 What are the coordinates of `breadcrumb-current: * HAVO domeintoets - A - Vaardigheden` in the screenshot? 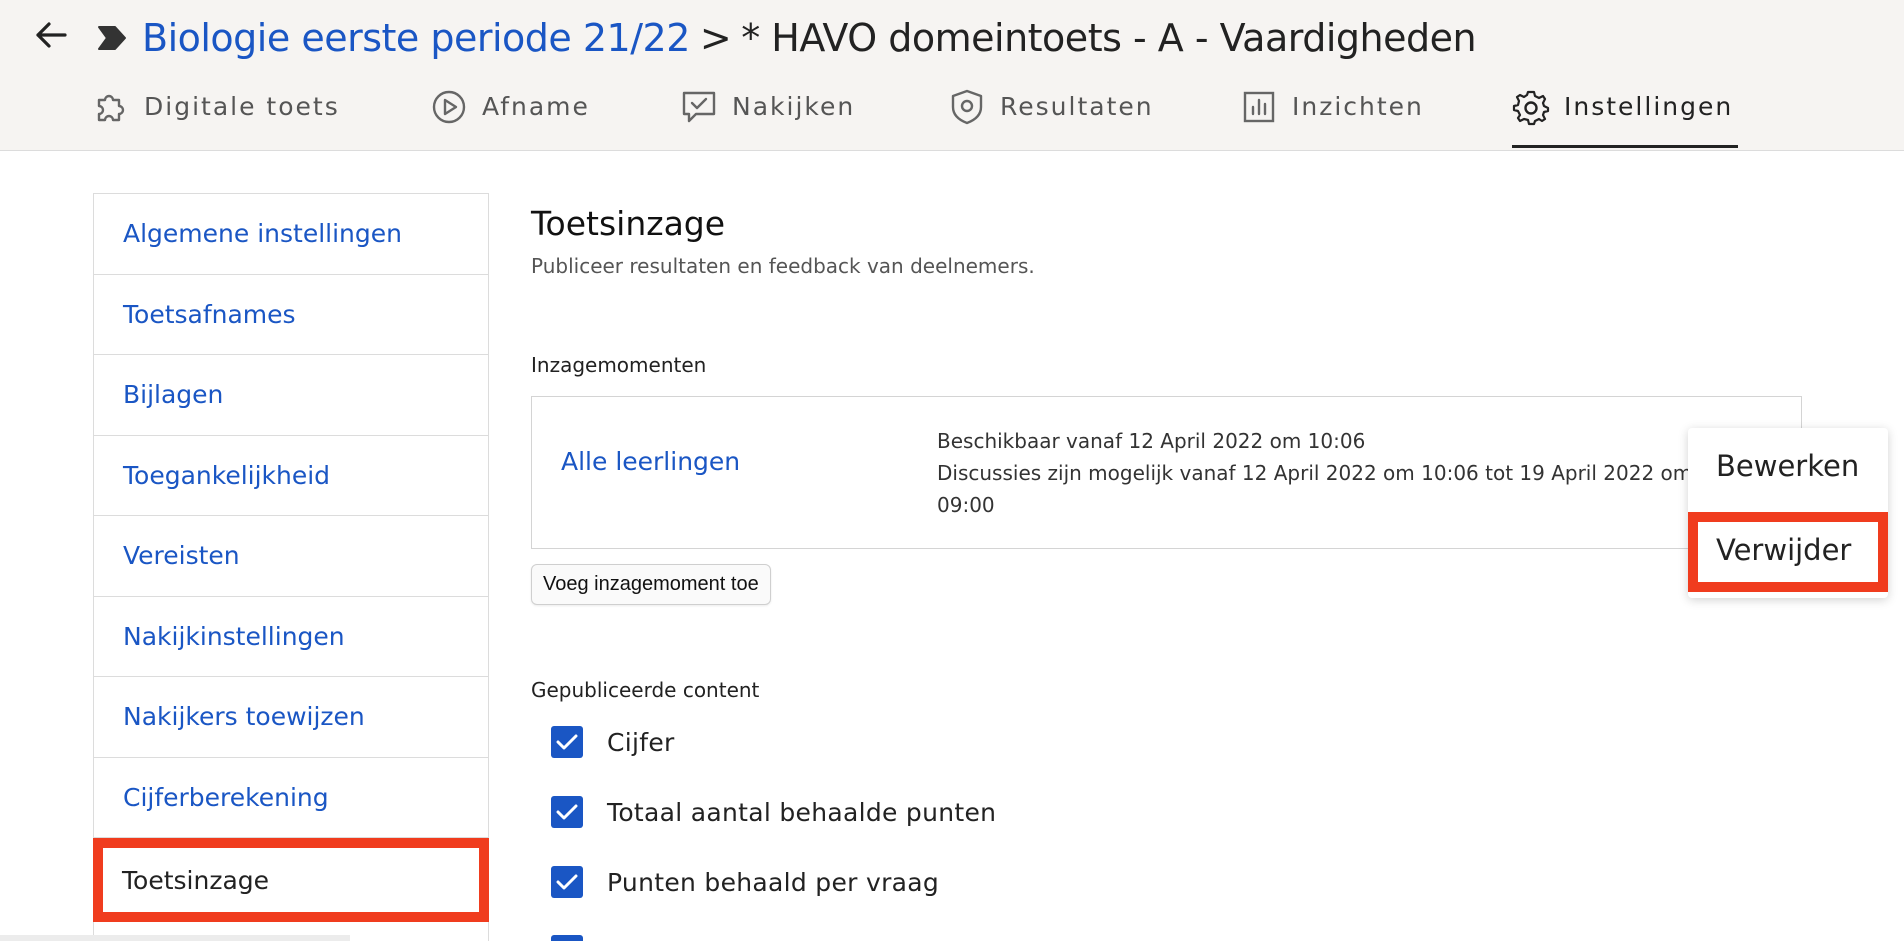 It's located at (1109, 38).